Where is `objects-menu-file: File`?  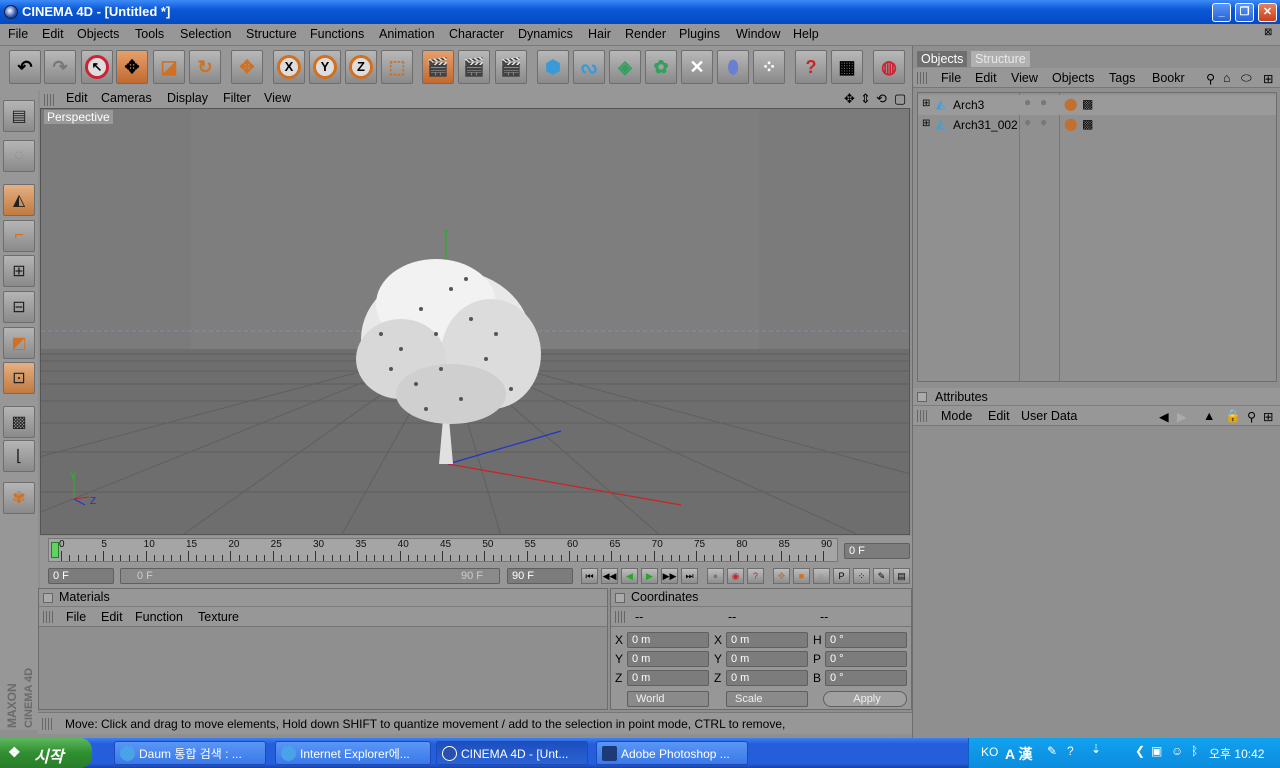
objects-menu-file: File is located at coordinates (951, 78).